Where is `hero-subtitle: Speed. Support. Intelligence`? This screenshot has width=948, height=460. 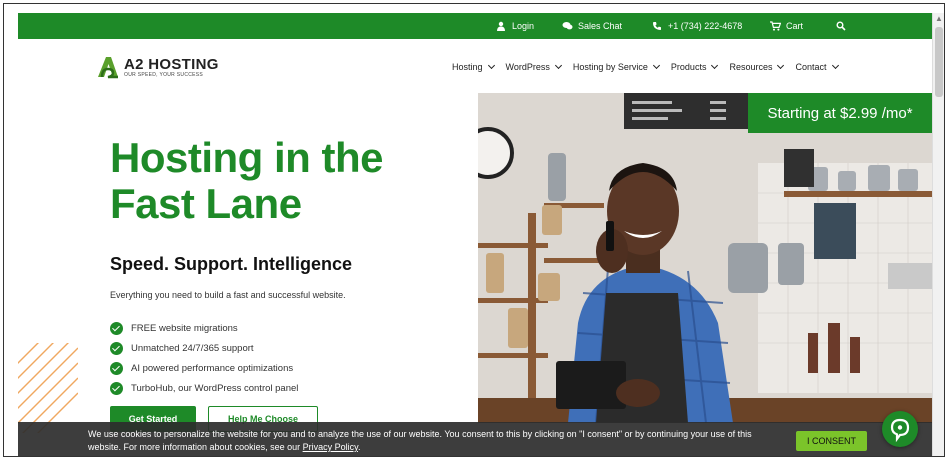
hero-subtitle: Speed. Support. Intelligence is located at coordinates (231, 264).